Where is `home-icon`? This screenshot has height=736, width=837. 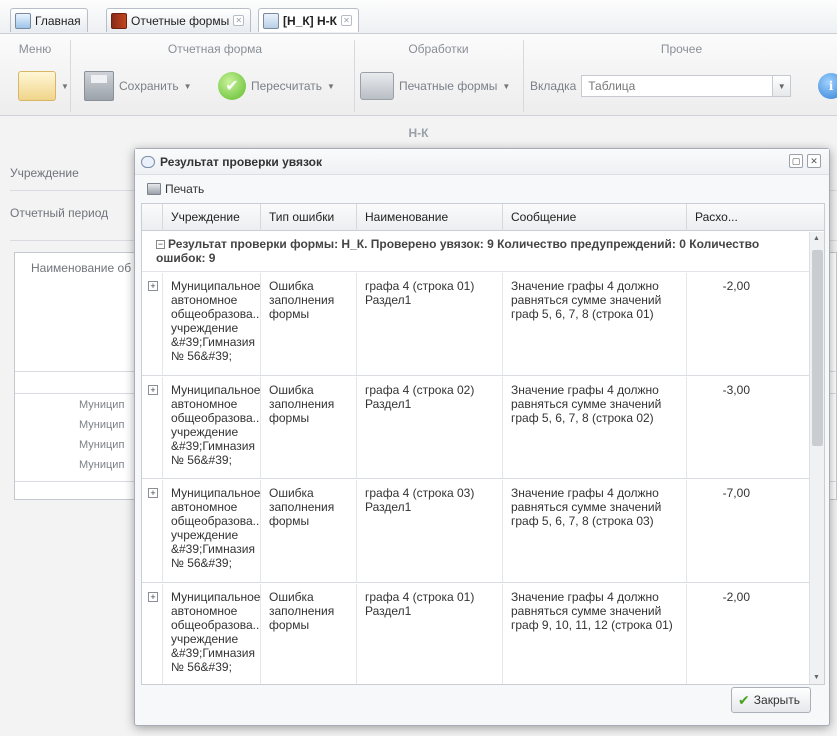
home-icon is located at coordinates (23, 20).